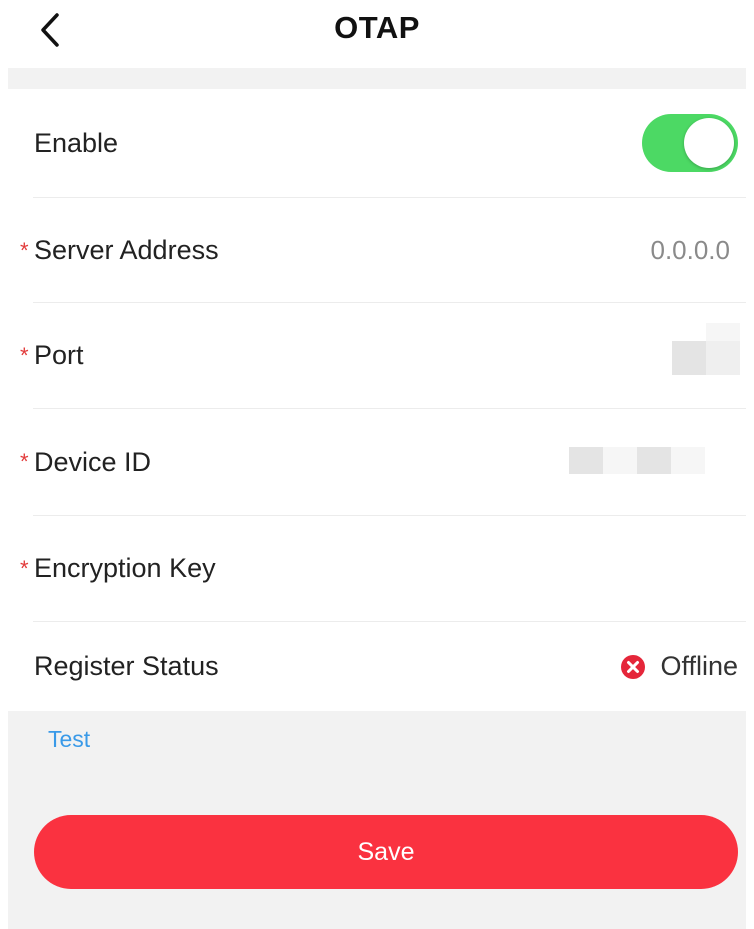 This screenshot has width=754, height=929. What do you see at coordinates (377, 666) in the screenshot?
I see `register-status-row: Register Status Offline` at bounding box center [377, 666].